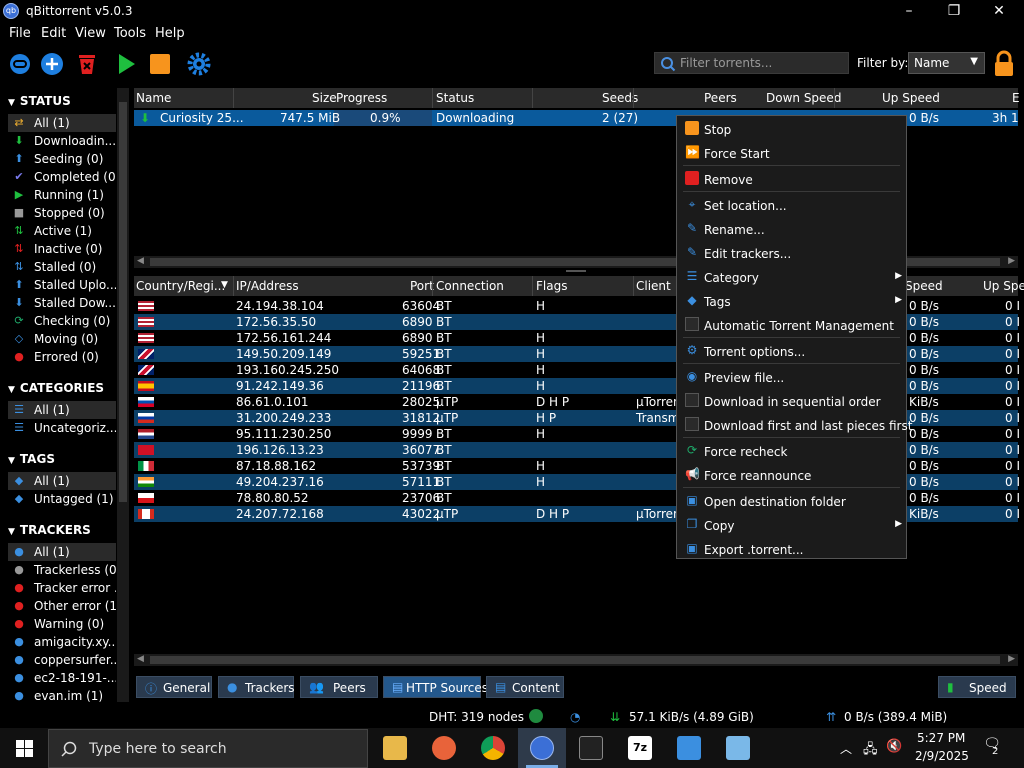  What do you see at coordinates (924, 286) in the screenshot?
I see `col-down-speed: Speed` at bounding box center [924, 286].